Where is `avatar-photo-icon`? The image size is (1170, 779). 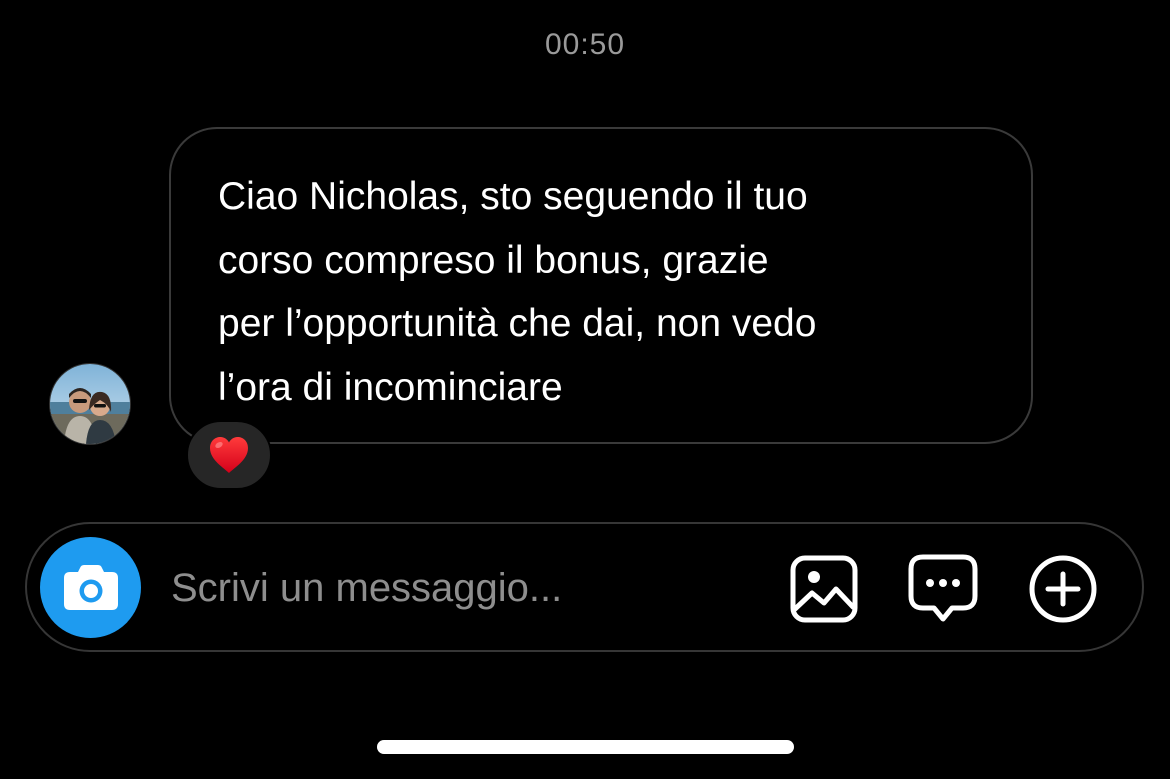 avatar-photo-icon is located at coordinates (90, 404).